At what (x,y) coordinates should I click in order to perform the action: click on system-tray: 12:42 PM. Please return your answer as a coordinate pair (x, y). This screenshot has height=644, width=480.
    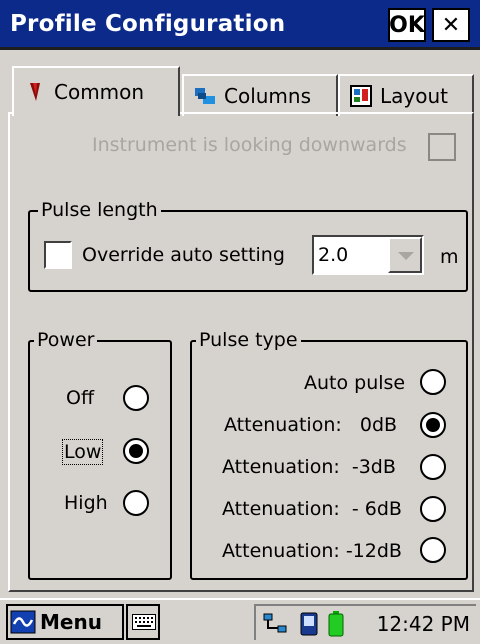
    Looking at the image, I should click on (365, 622).